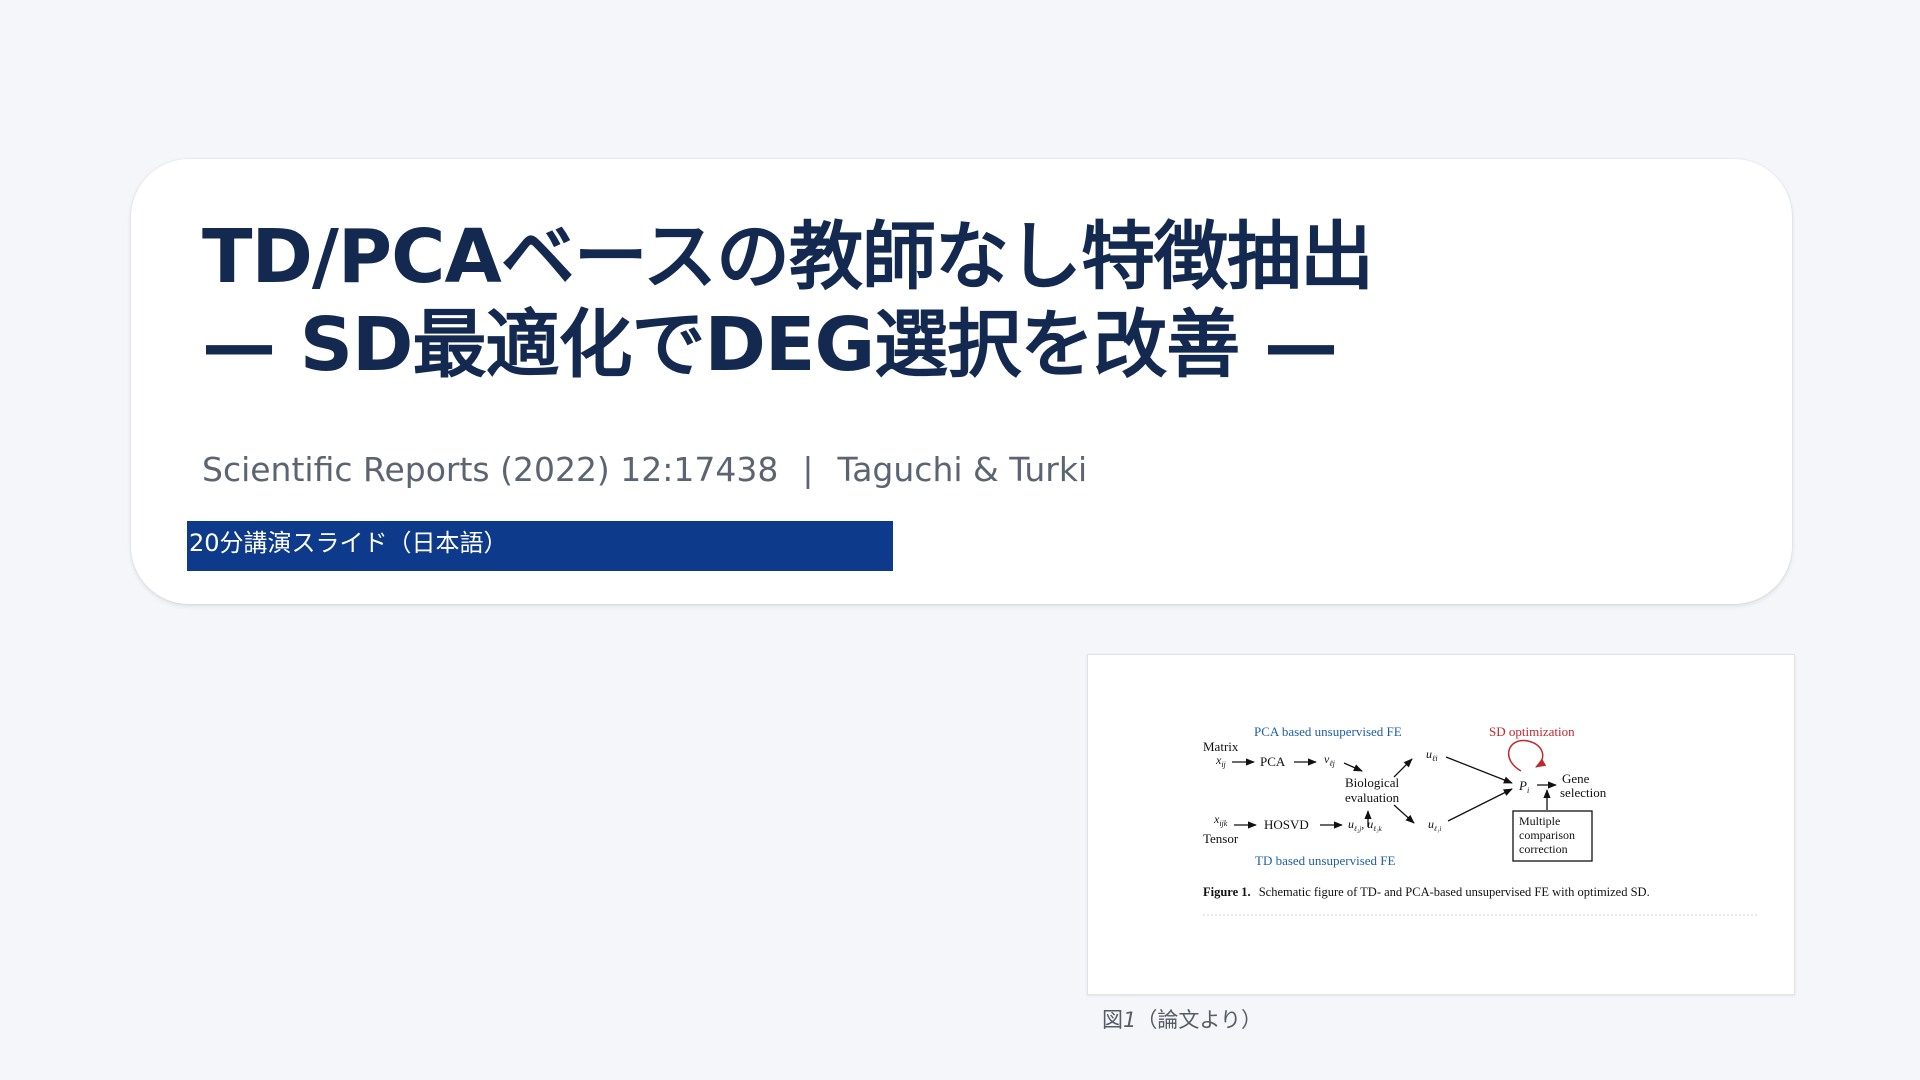 This screenshot has width=1920, height=1080. I want to click on multiple-label: Multiple, so click(1539, 821).